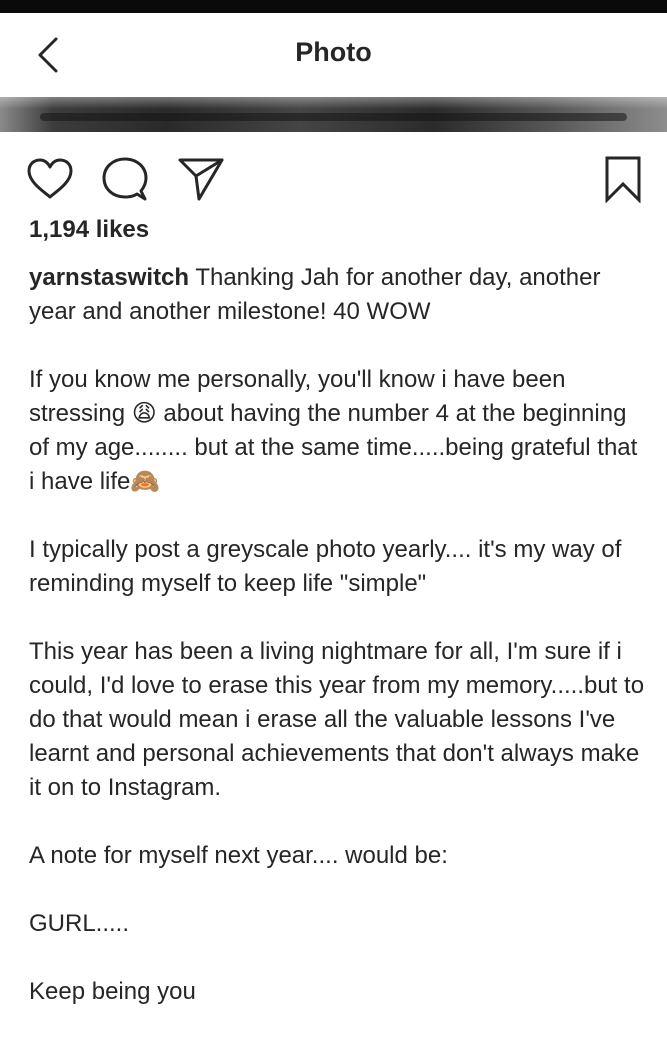  I want to click on page-title: Photo, so click(333, 52).